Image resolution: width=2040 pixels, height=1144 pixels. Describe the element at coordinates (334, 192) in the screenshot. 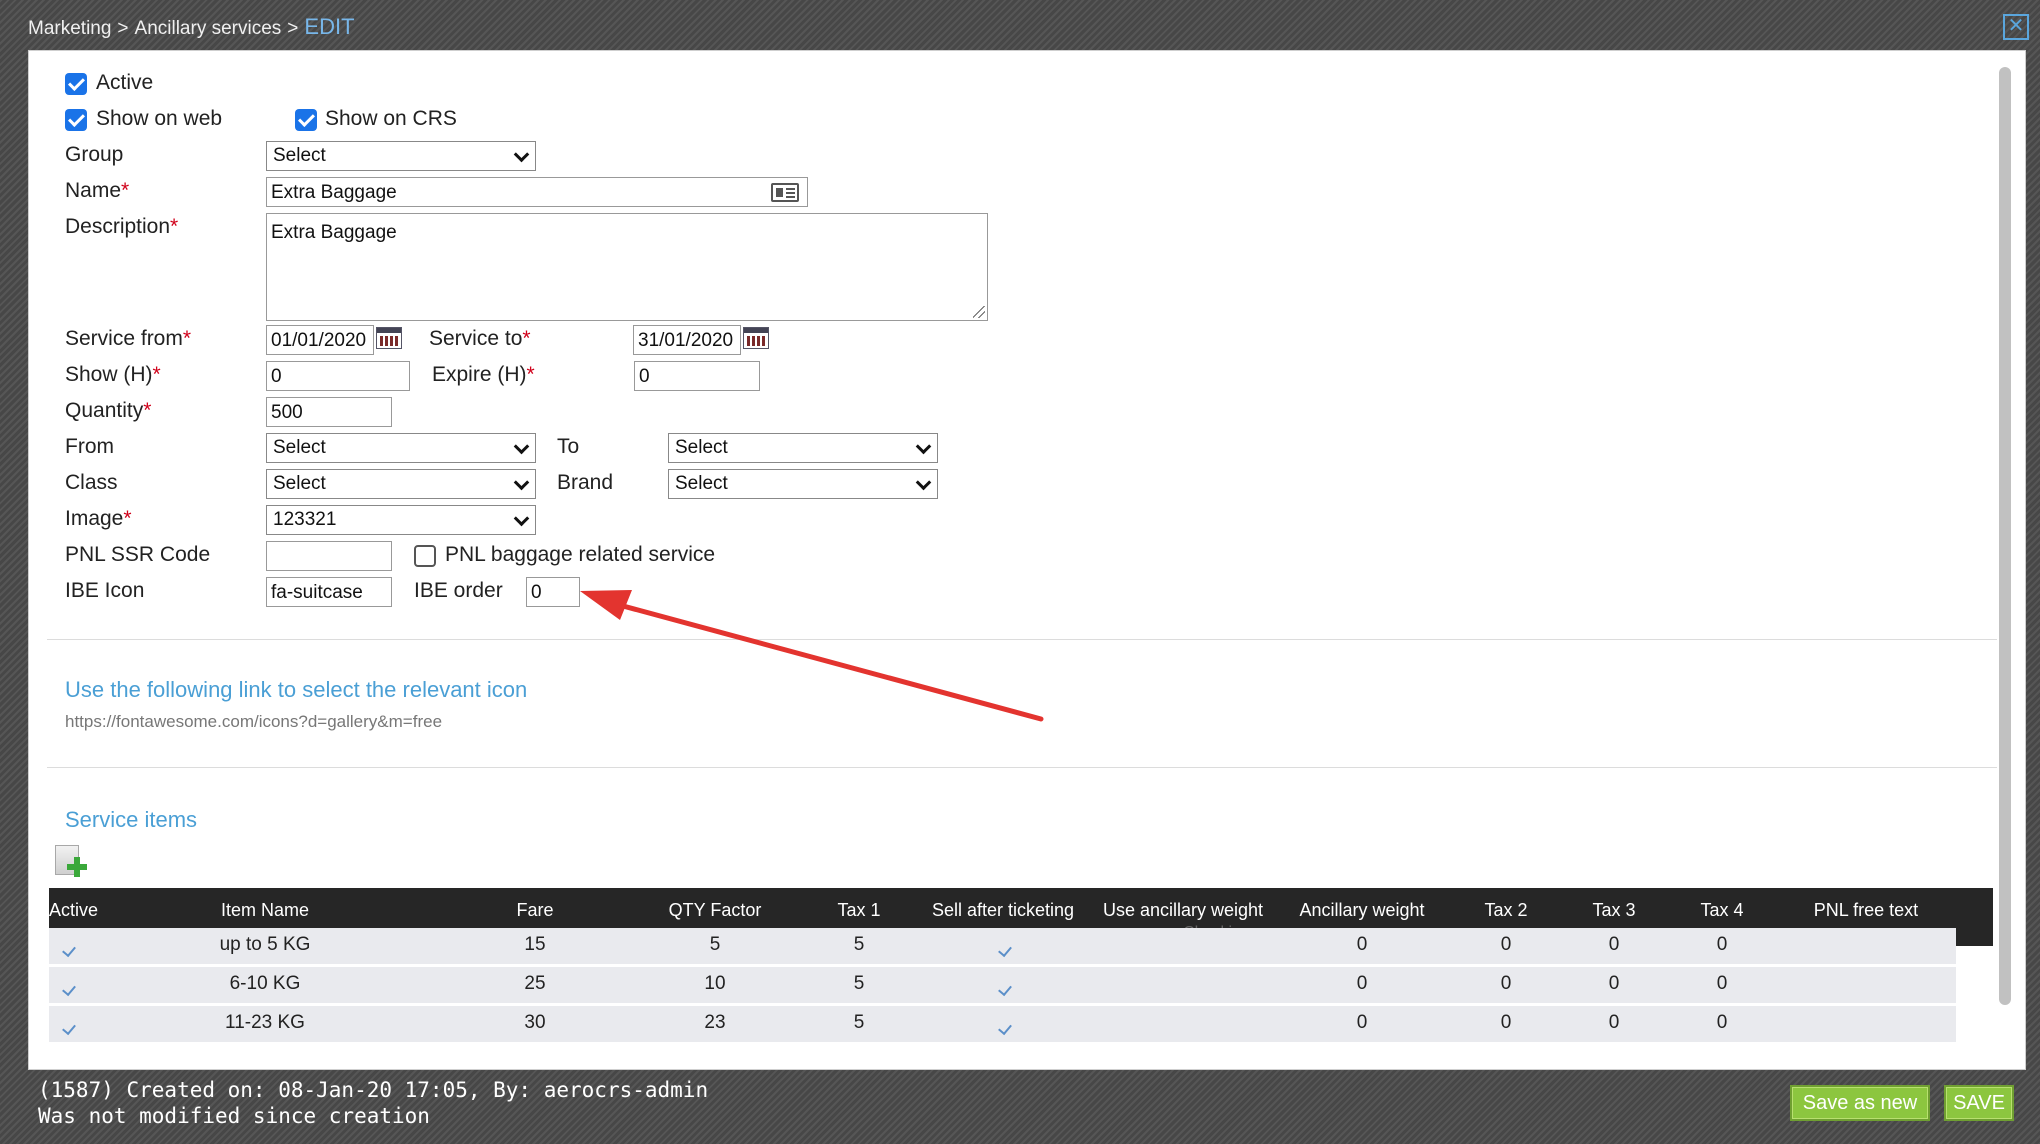

I see `name-input-value: Extra Baggage` at that location.